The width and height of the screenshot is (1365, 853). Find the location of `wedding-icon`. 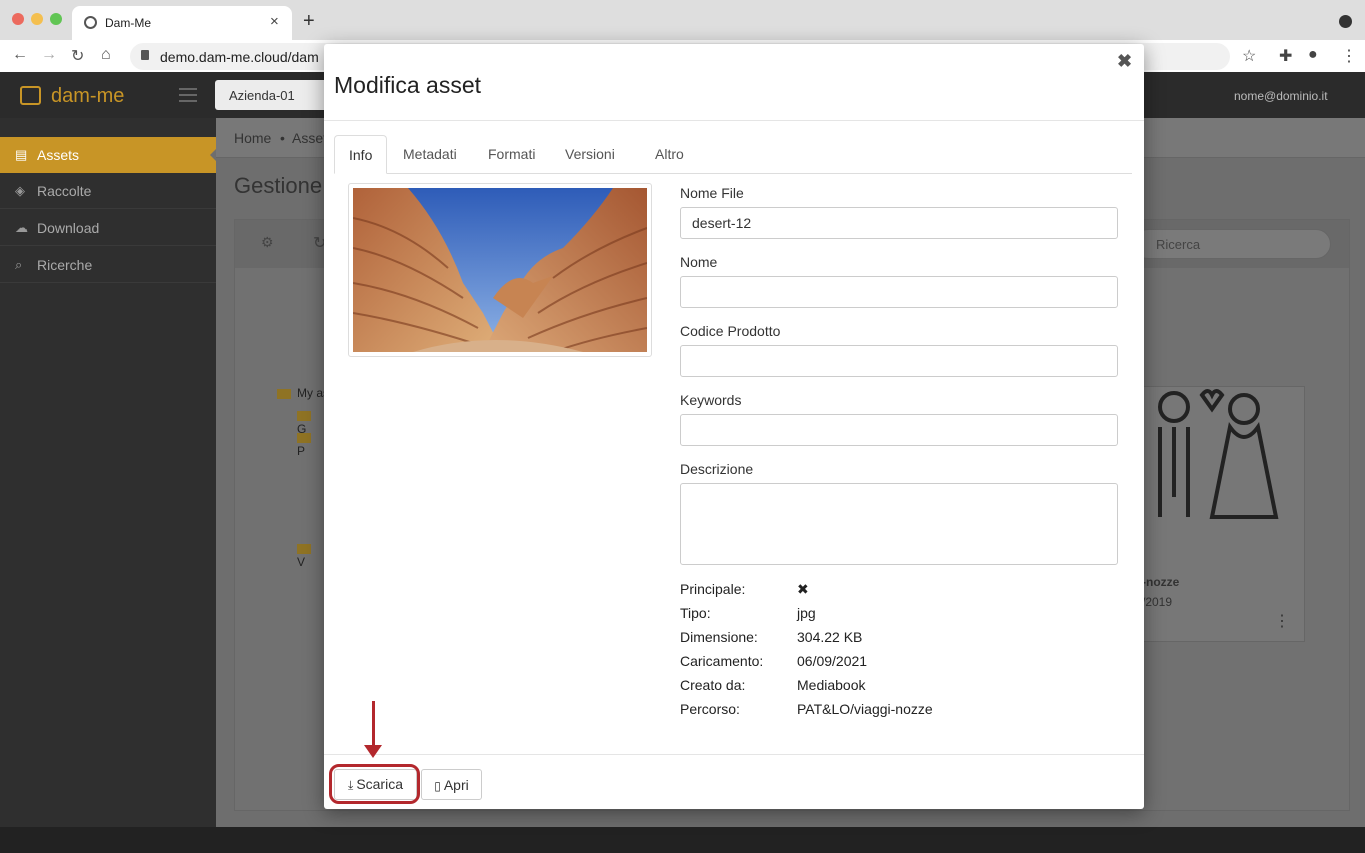

wedding-icon is located at coordinates (1218, 454).